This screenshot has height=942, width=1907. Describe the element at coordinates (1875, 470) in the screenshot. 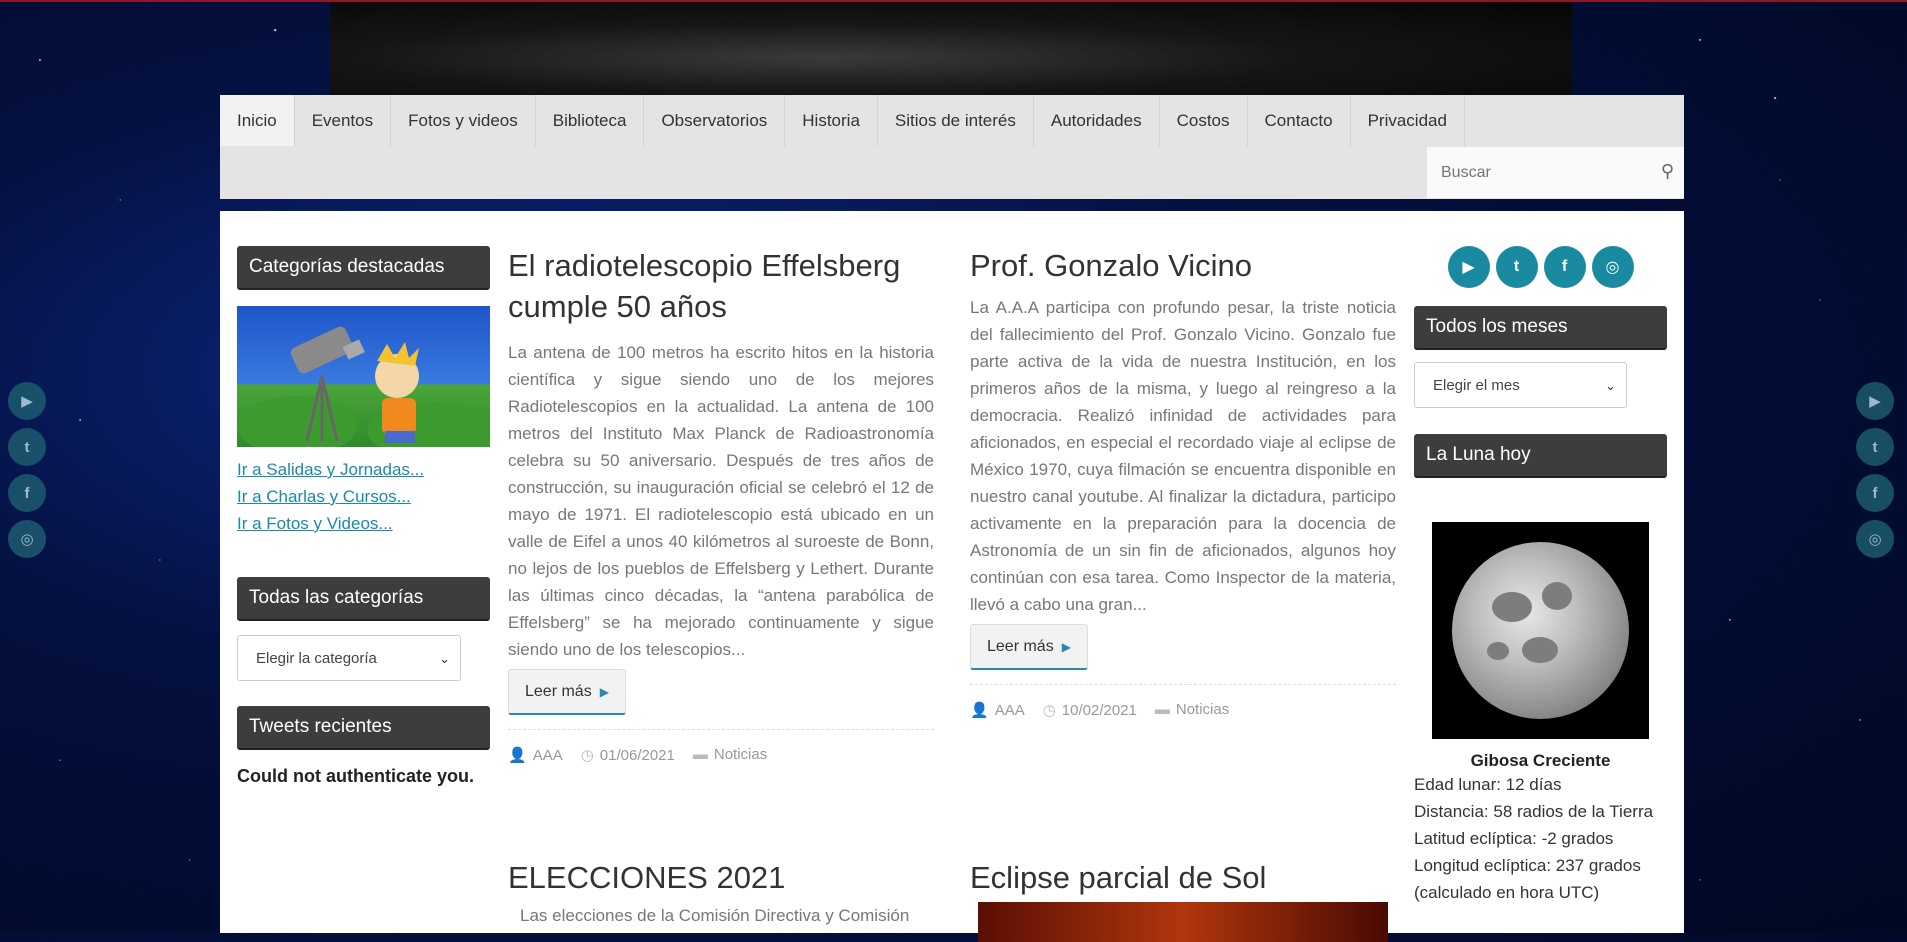

I see `floating-social-right: ▶ t f ◎` at that location.